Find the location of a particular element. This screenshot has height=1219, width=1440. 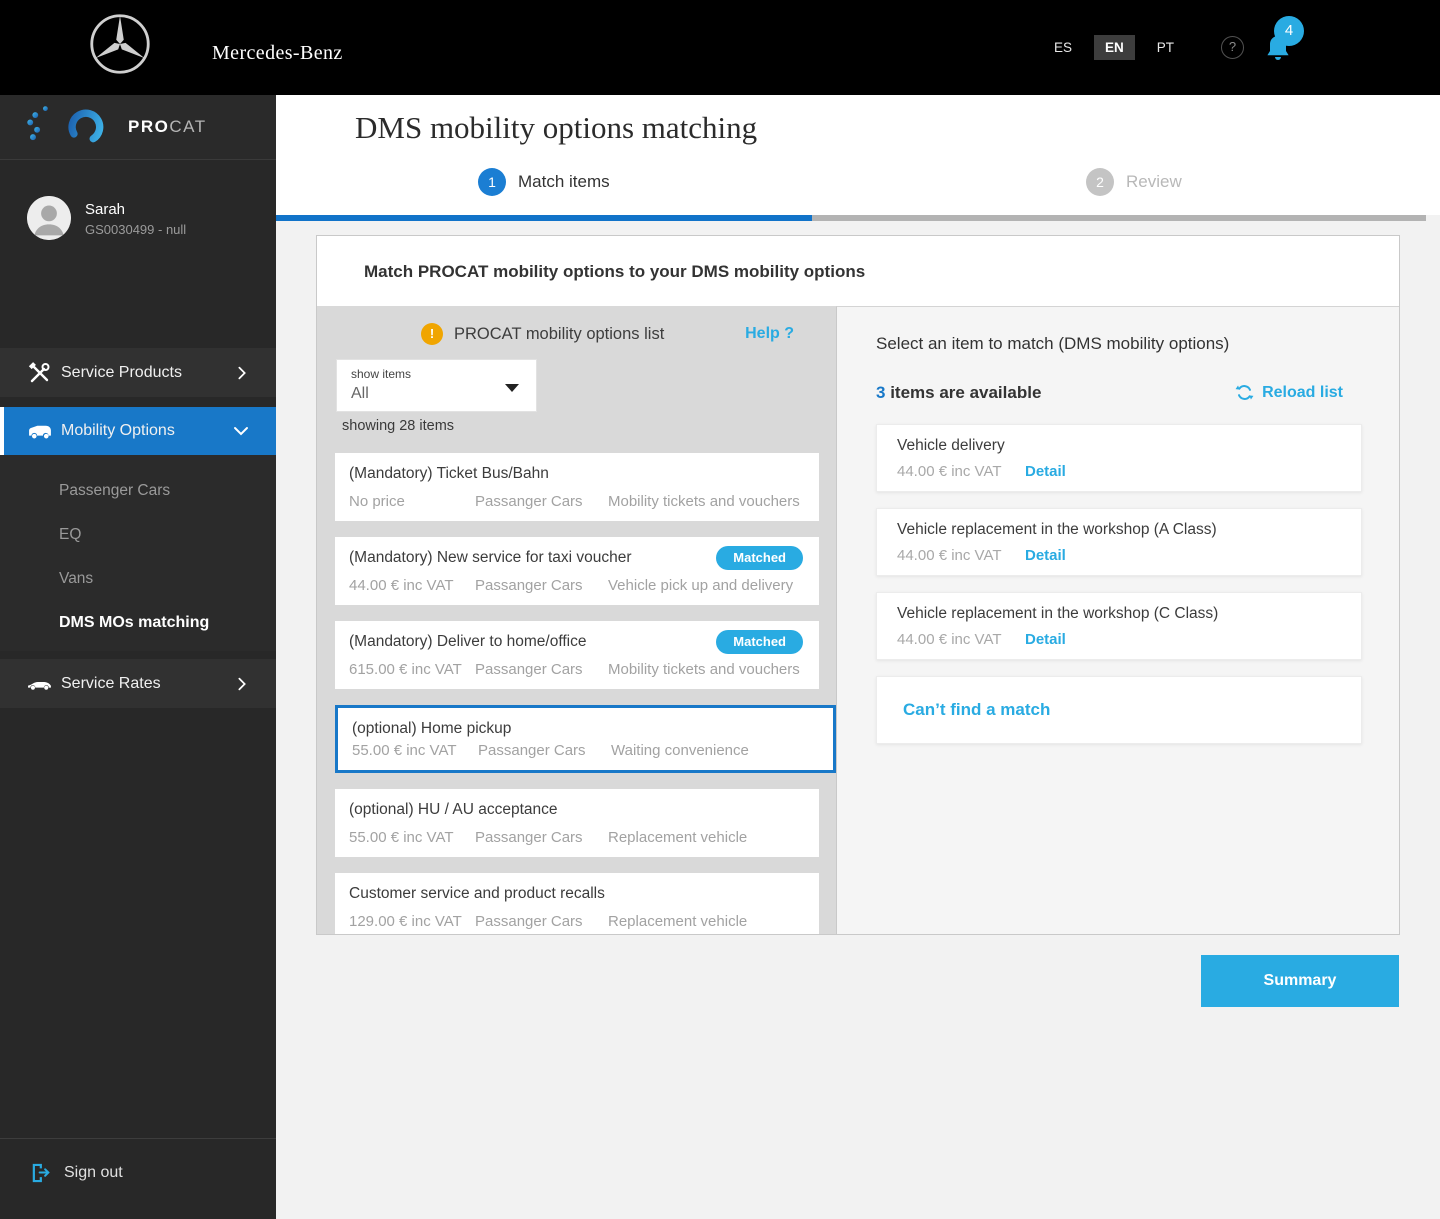

user-name: Sarah is located at coordinates (105, 209).